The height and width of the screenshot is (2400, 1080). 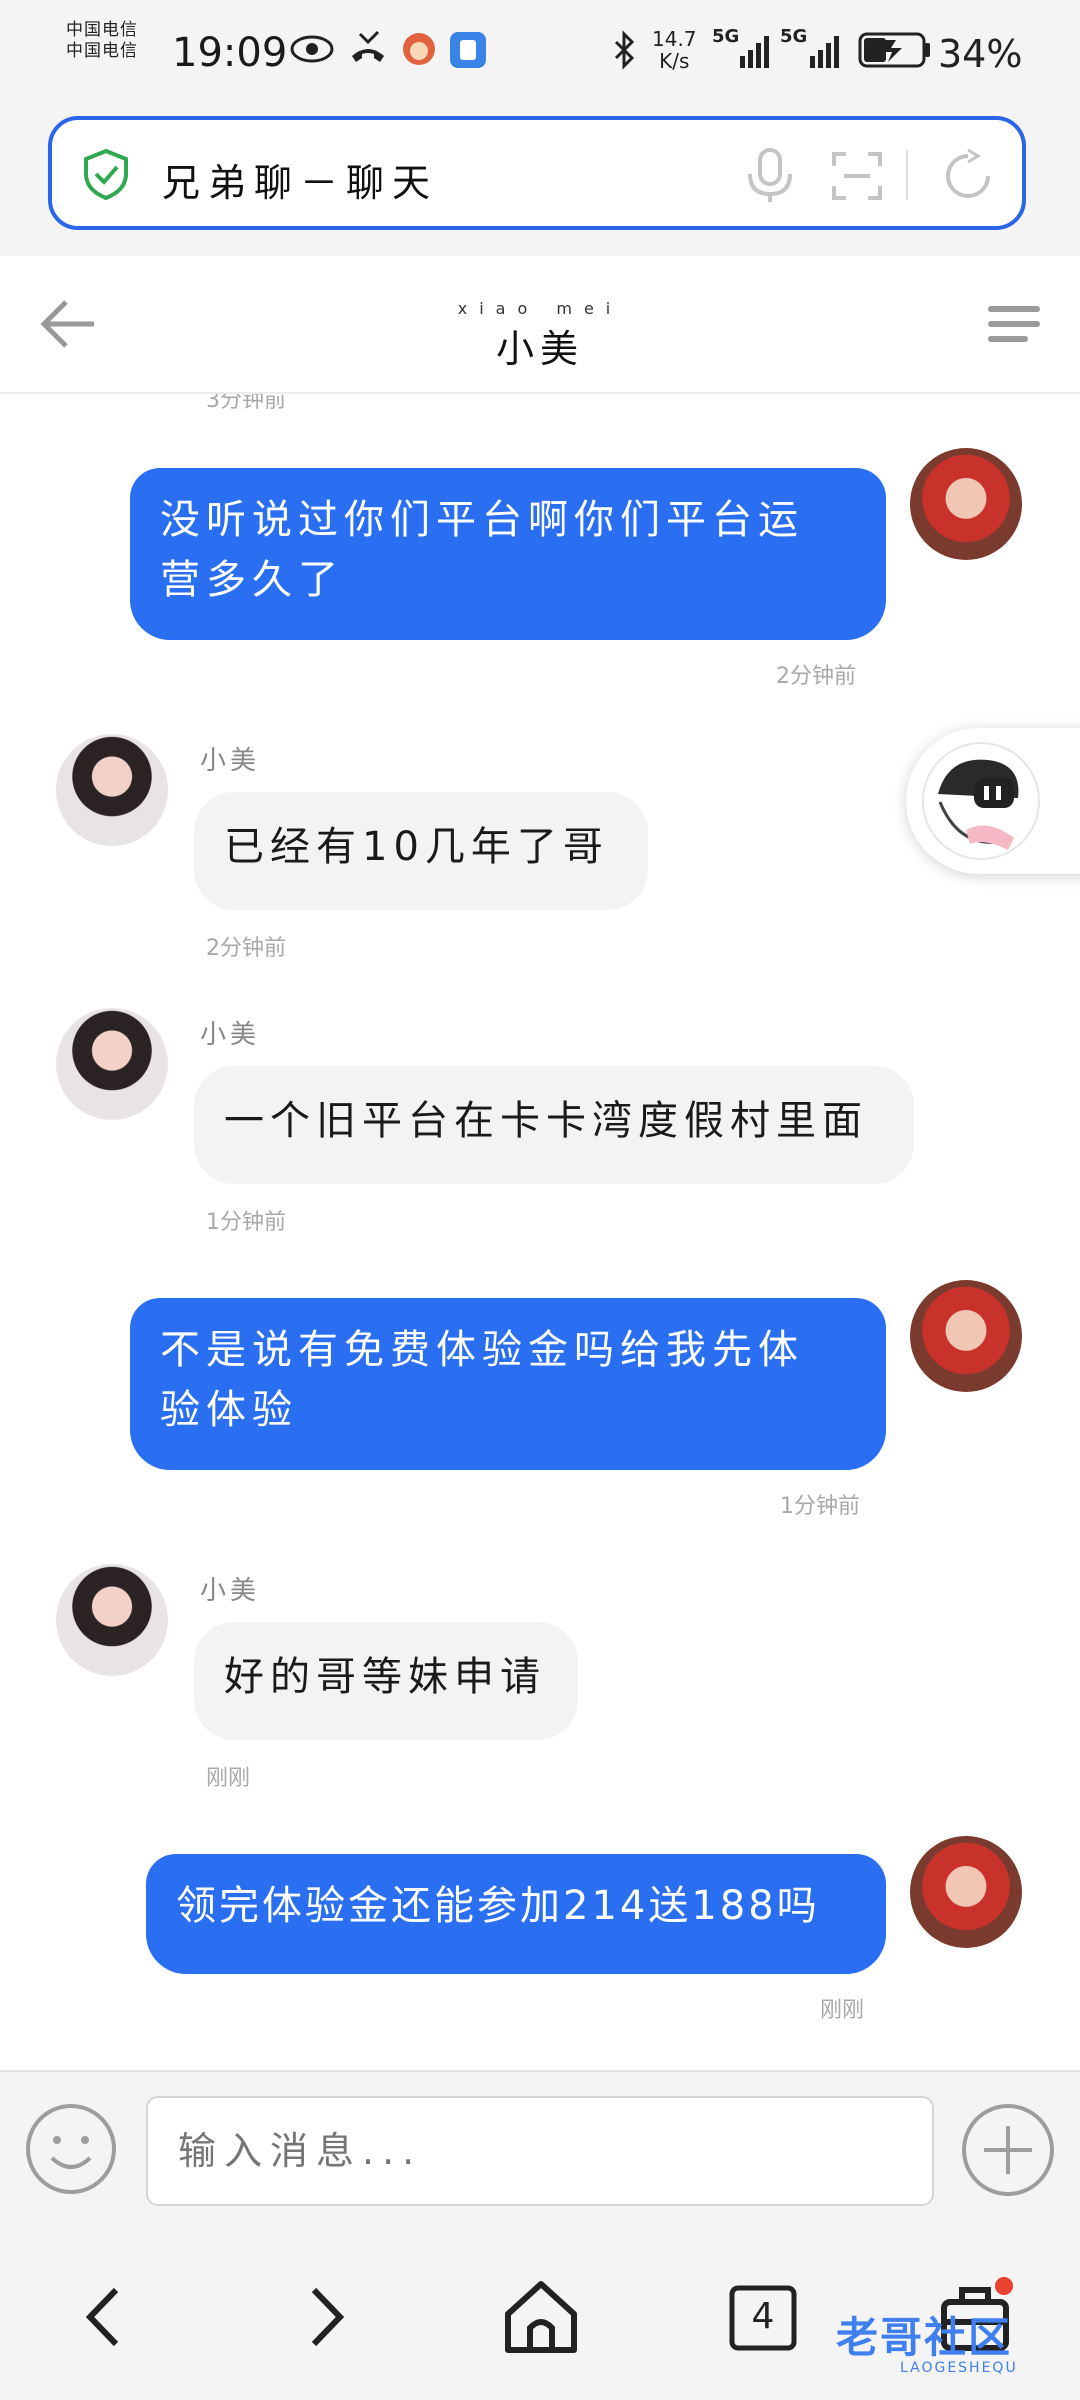 I want to click on carrier-2: 中国电信, so click(x=102, y=51).